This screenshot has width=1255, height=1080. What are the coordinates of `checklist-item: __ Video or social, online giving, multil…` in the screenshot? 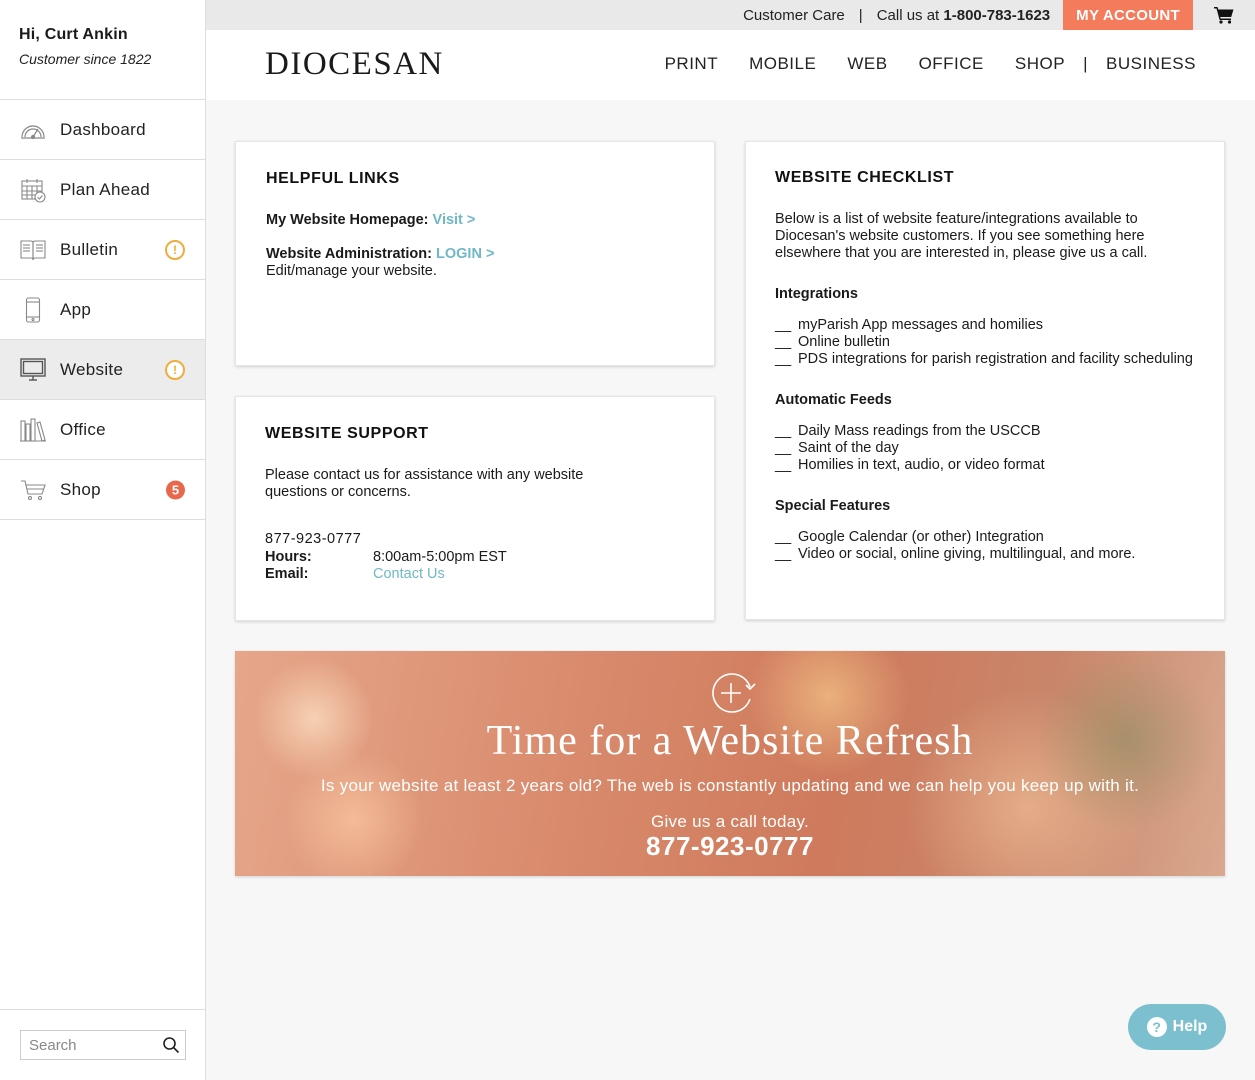 It's located at (985, 554).